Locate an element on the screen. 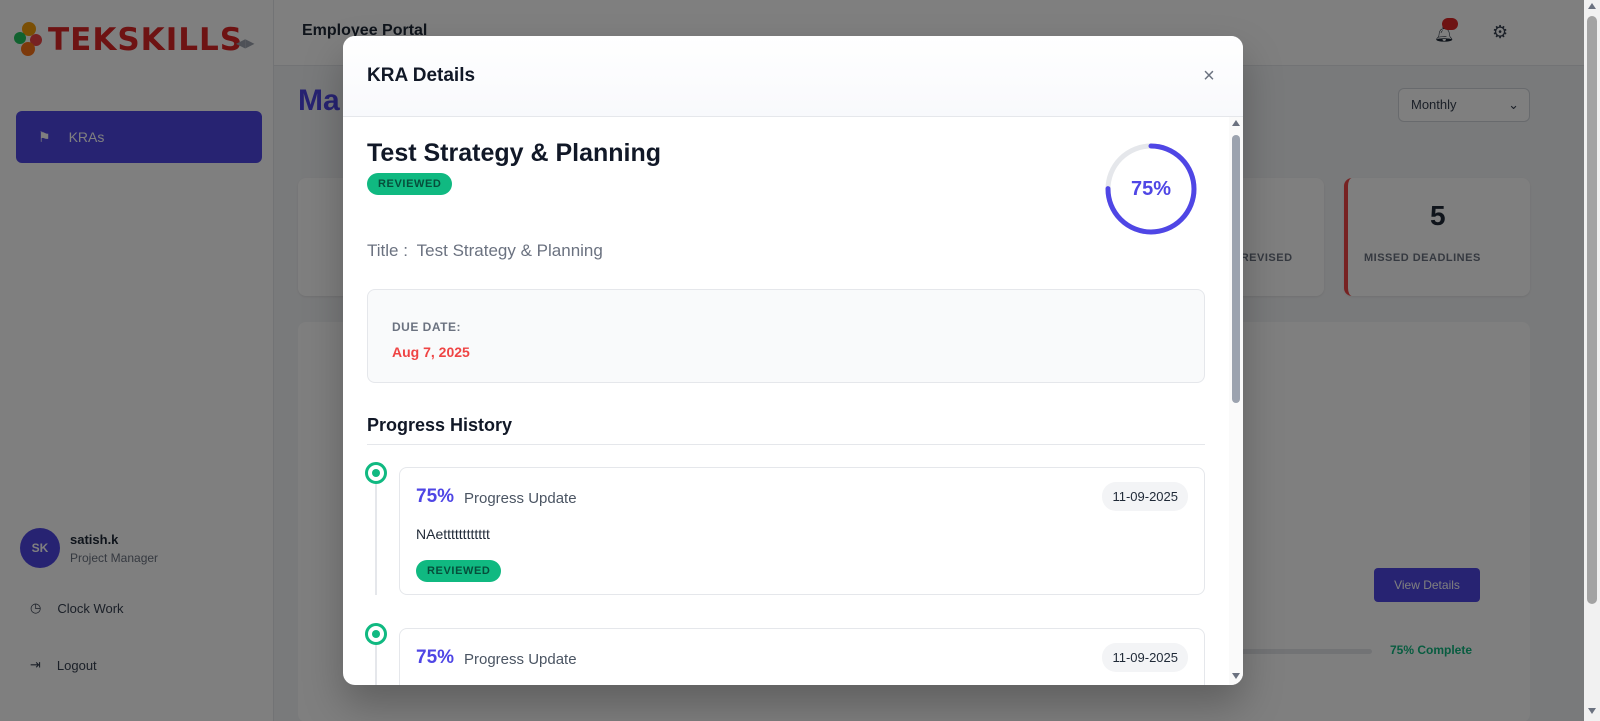  due-date-box: DUE DATE: Aug 7, 2025 is located at coordinates (786, 336).